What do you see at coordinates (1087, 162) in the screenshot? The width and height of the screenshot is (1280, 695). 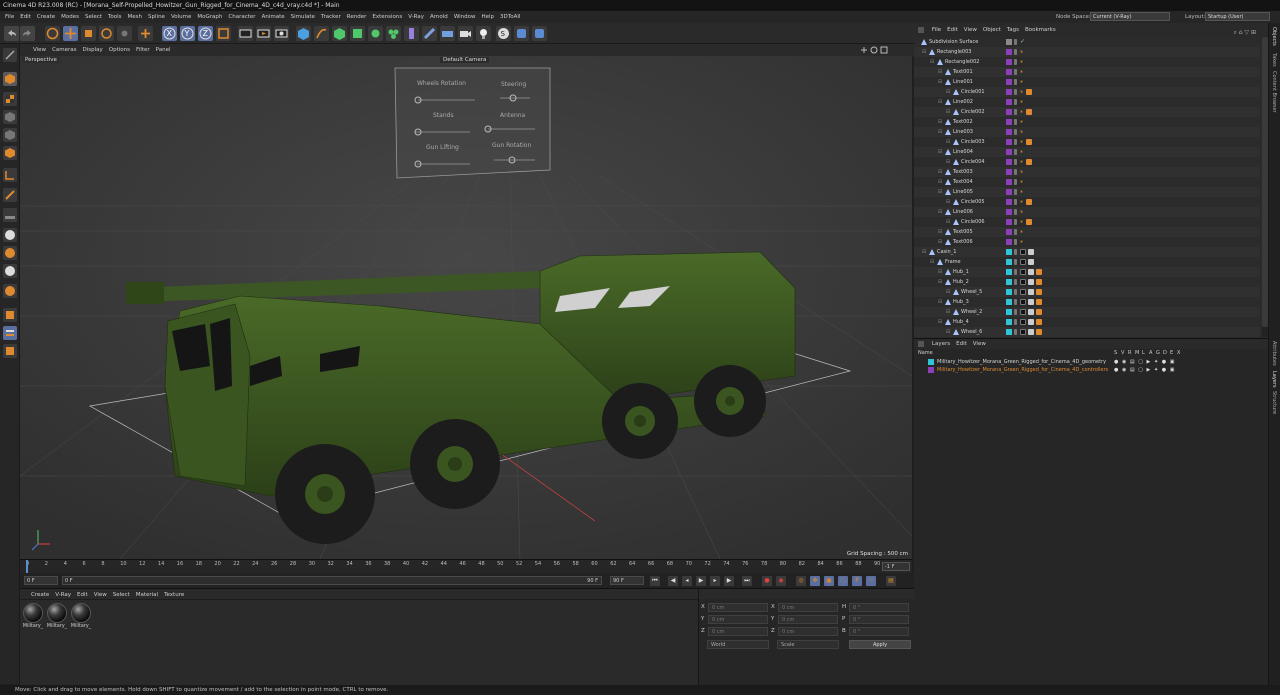 I see `object-row: ⊟ Circle004 ⁎` at bounding box center [1087, 162].